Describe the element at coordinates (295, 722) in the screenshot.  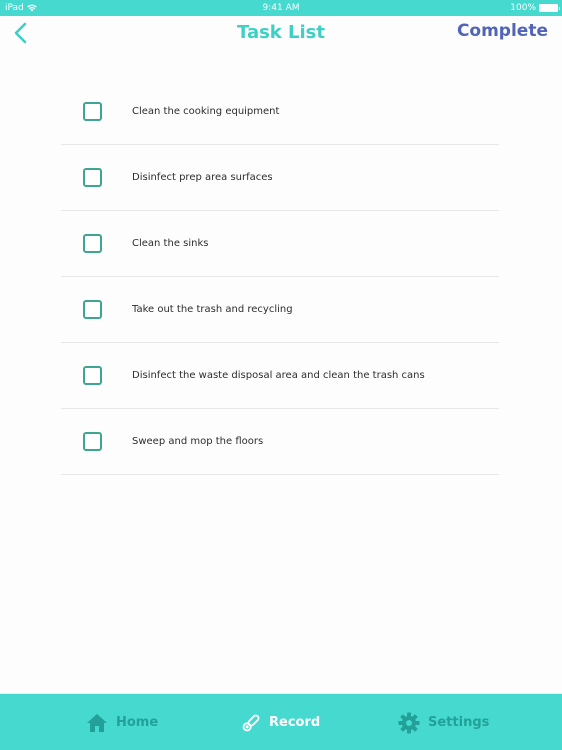
I see `tab-record-label: Record` at that location.